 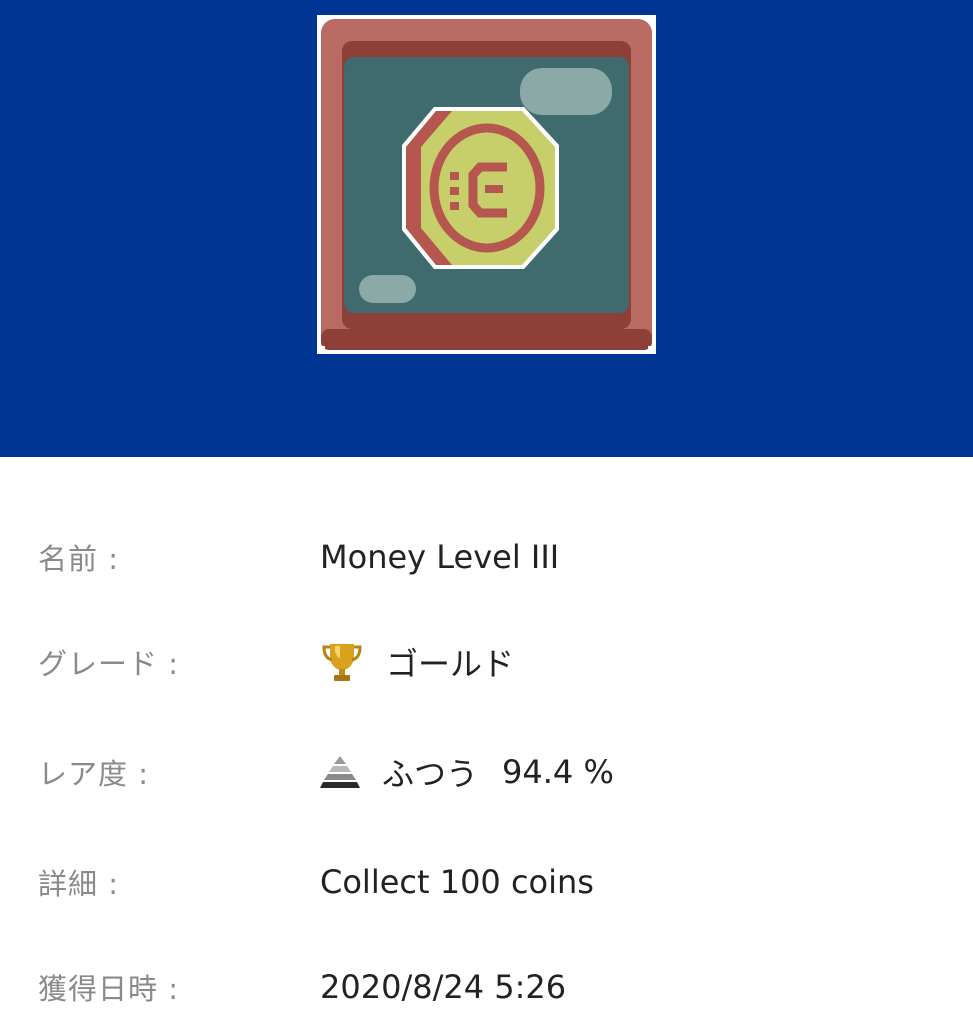 I want to click on acquired-row: 獲得日時 : 2020/8/24 5:26, so click(x=486, y=987).